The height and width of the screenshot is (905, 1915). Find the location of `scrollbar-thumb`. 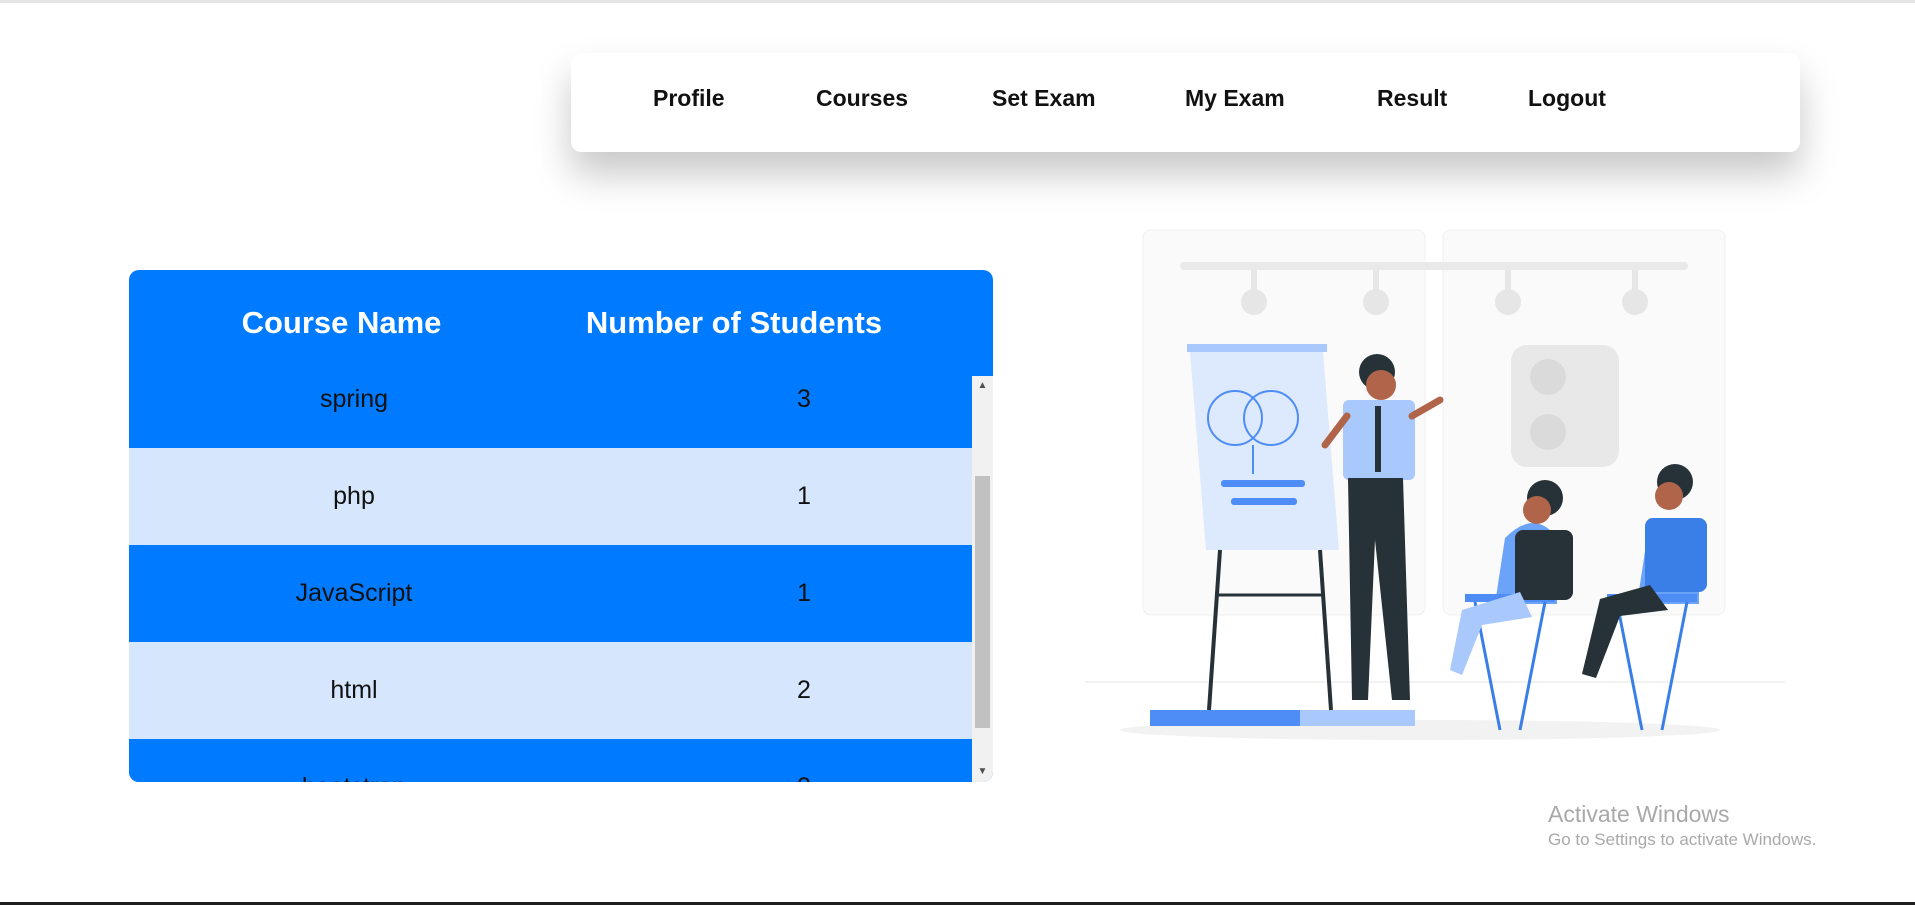

scrollbar-thumb is located at coordinates (982, 602).